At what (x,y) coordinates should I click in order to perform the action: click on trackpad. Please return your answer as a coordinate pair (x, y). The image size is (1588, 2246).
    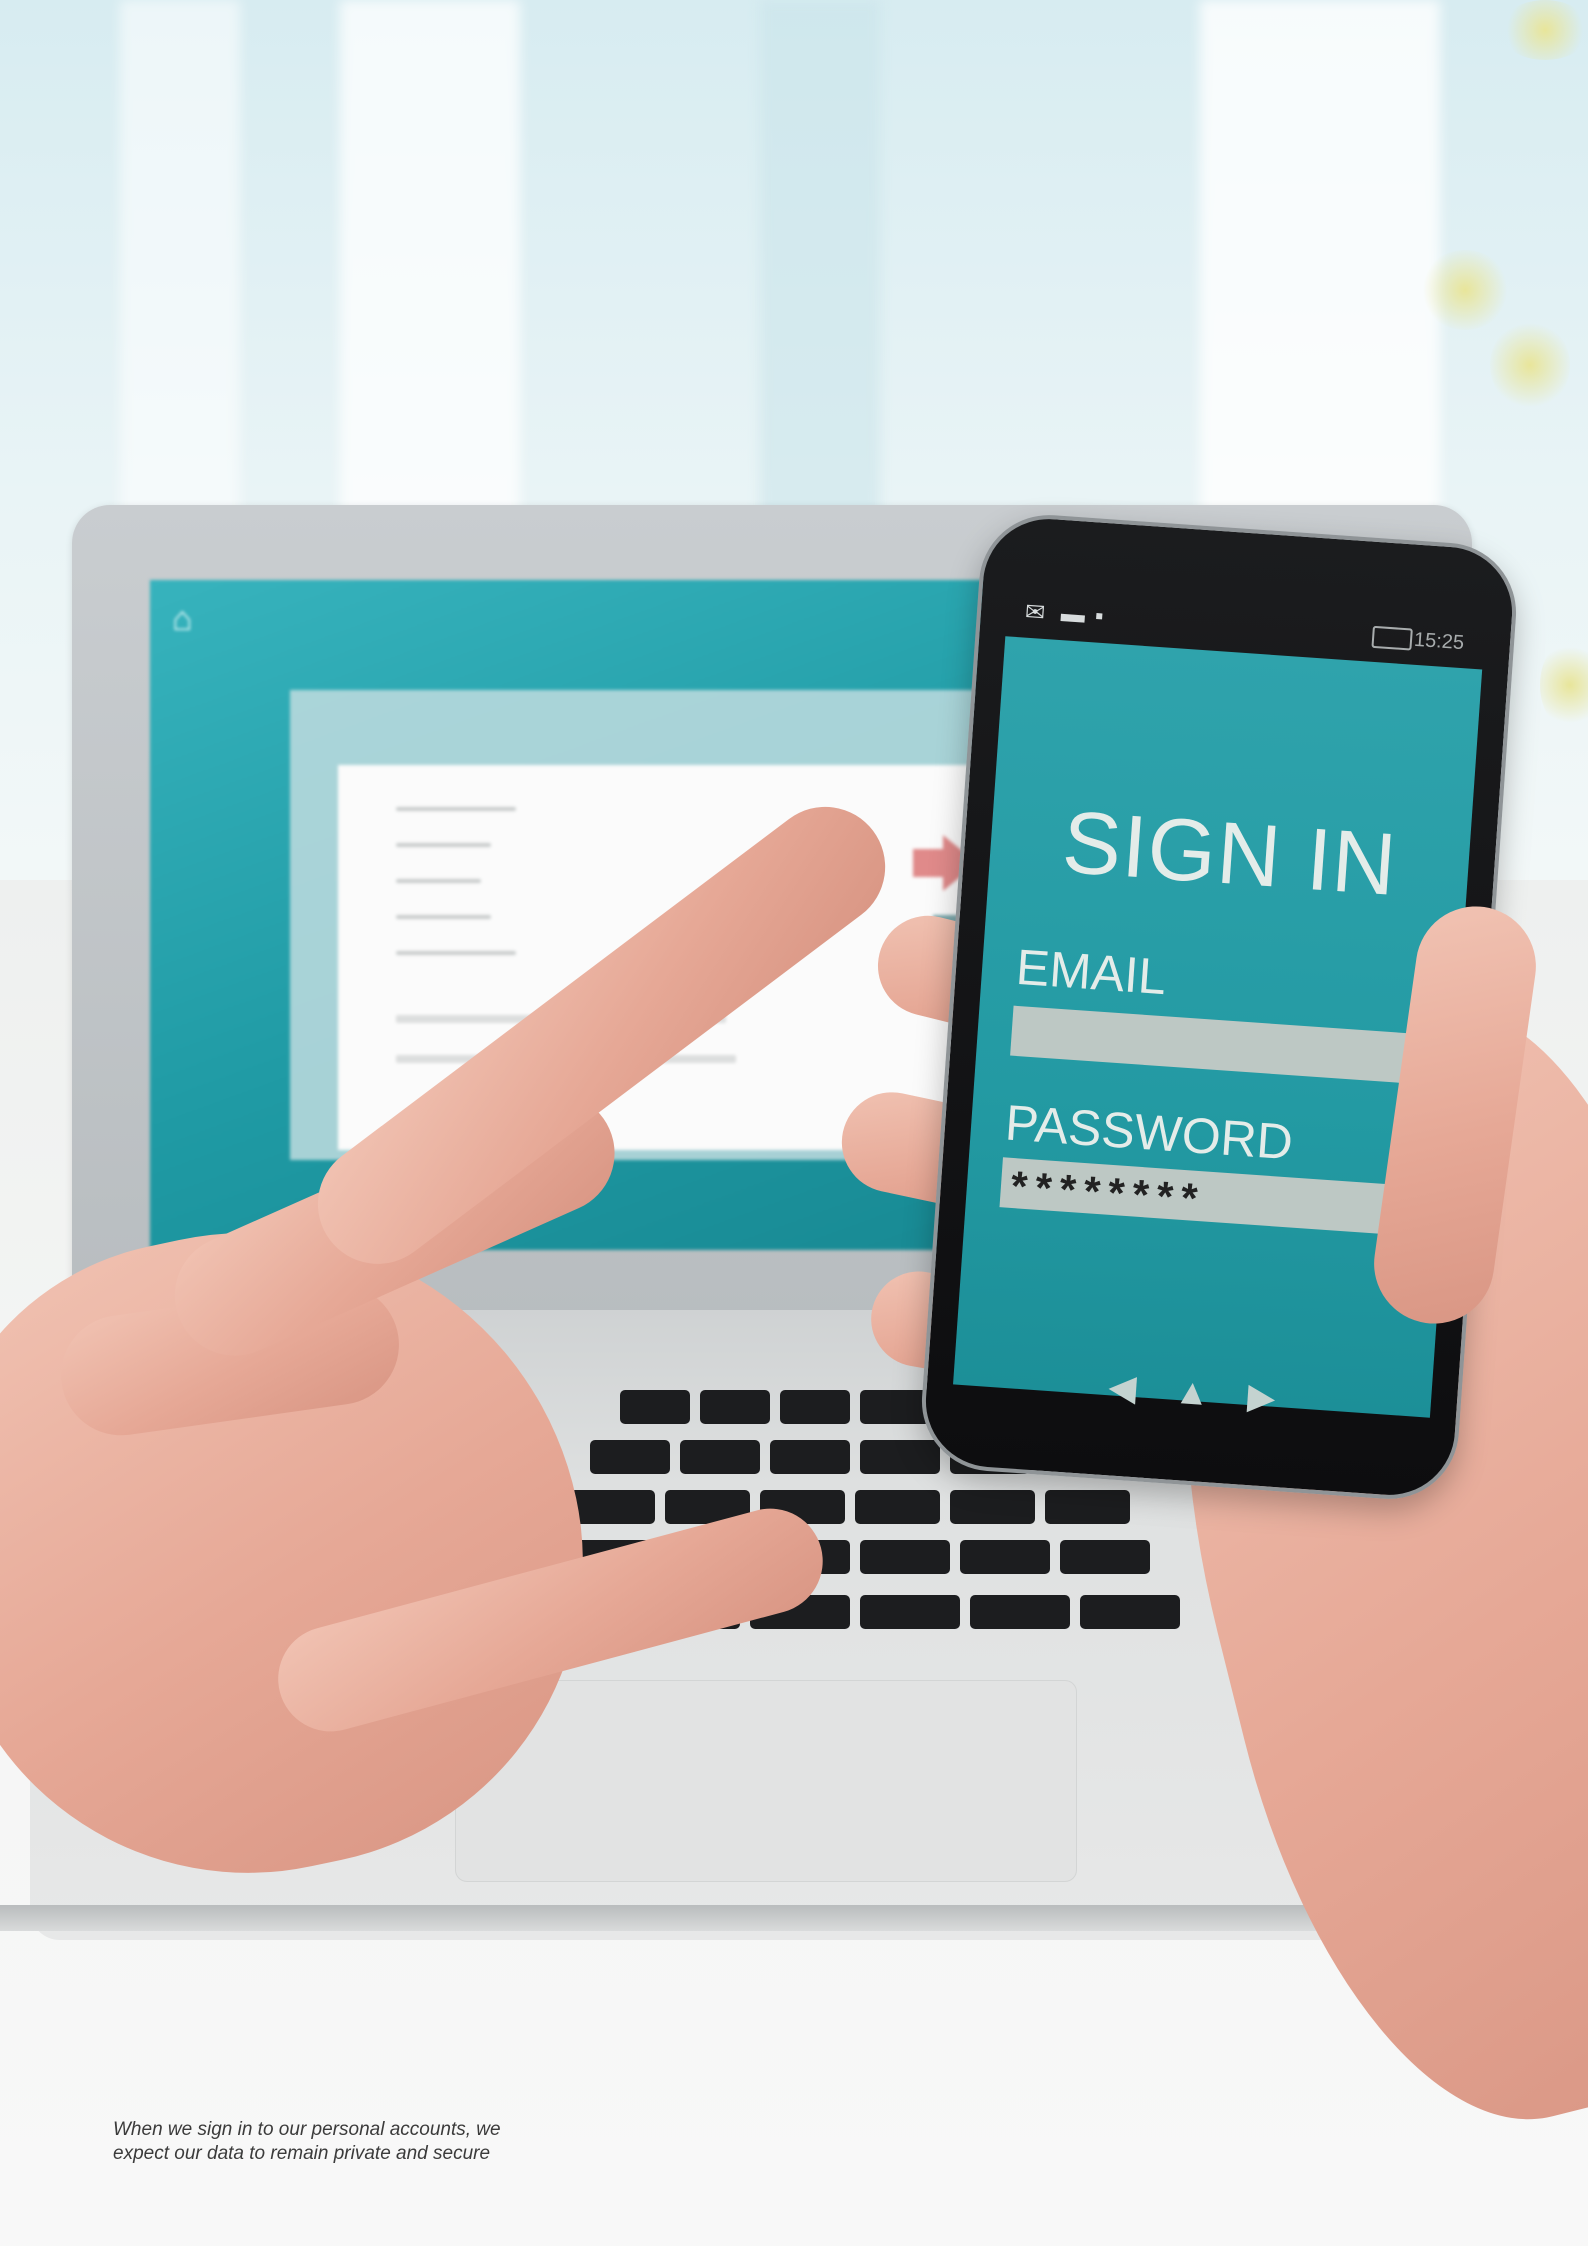
    Looking at the image, I should click on (766, 1781).